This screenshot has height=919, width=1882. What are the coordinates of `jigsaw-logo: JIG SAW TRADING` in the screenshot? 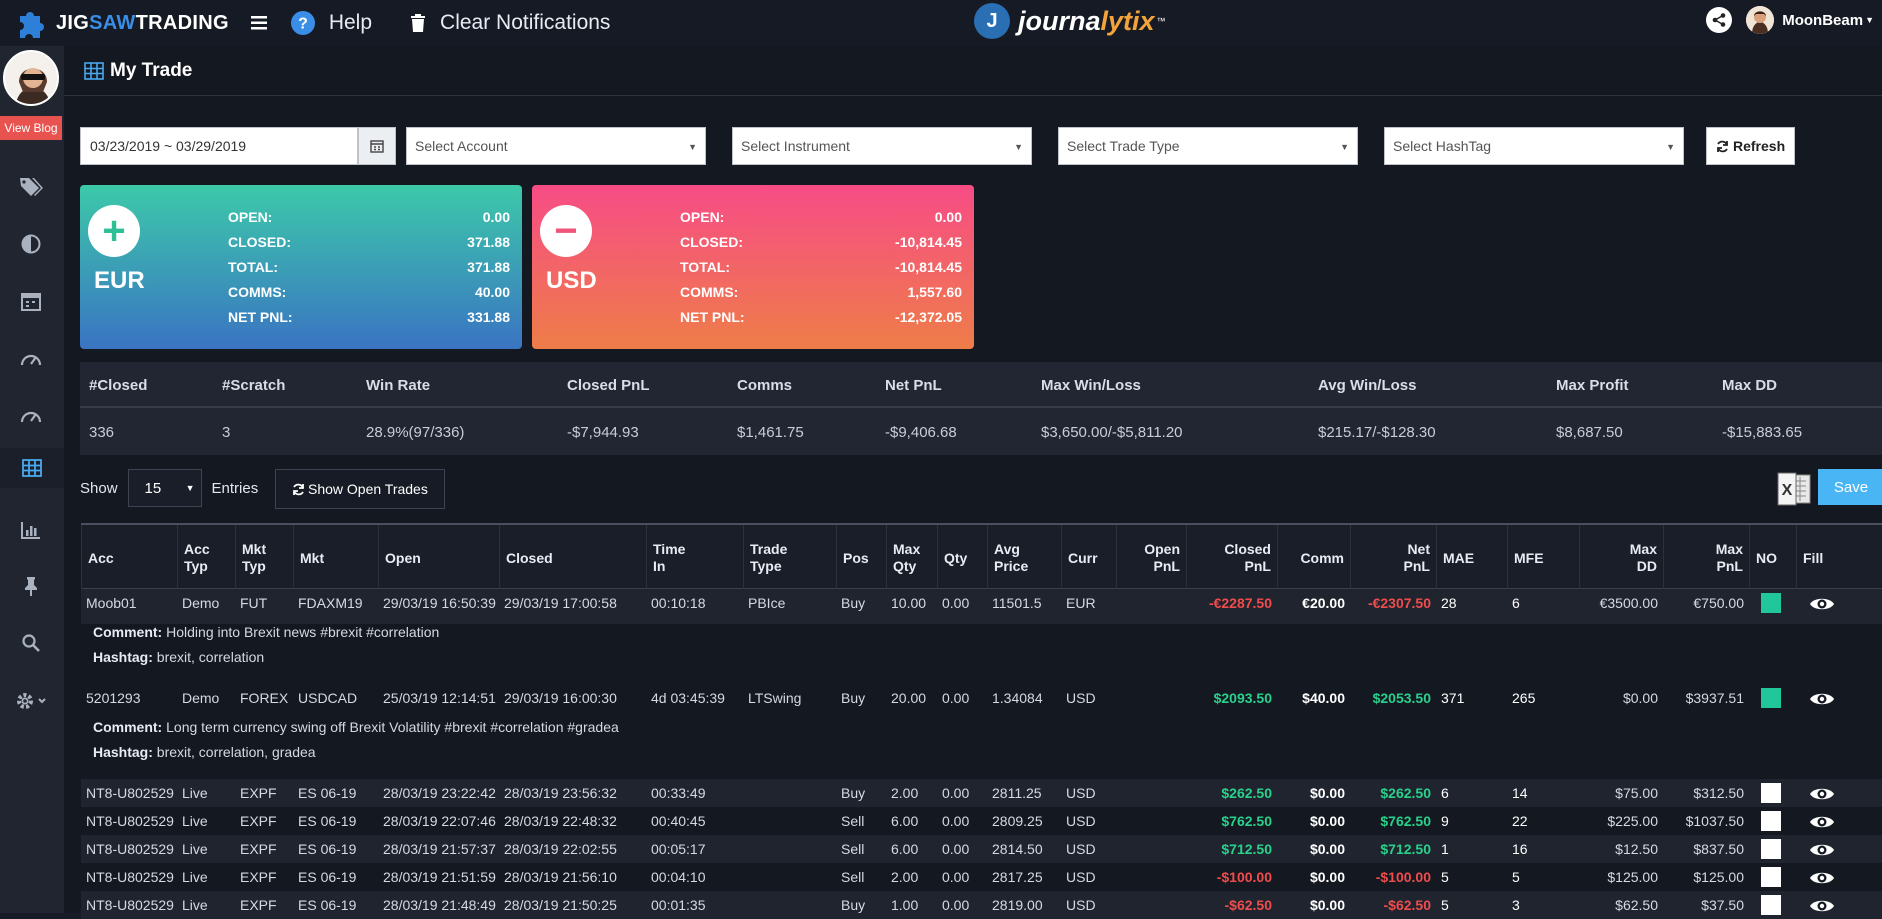 It's located at (121, 23).